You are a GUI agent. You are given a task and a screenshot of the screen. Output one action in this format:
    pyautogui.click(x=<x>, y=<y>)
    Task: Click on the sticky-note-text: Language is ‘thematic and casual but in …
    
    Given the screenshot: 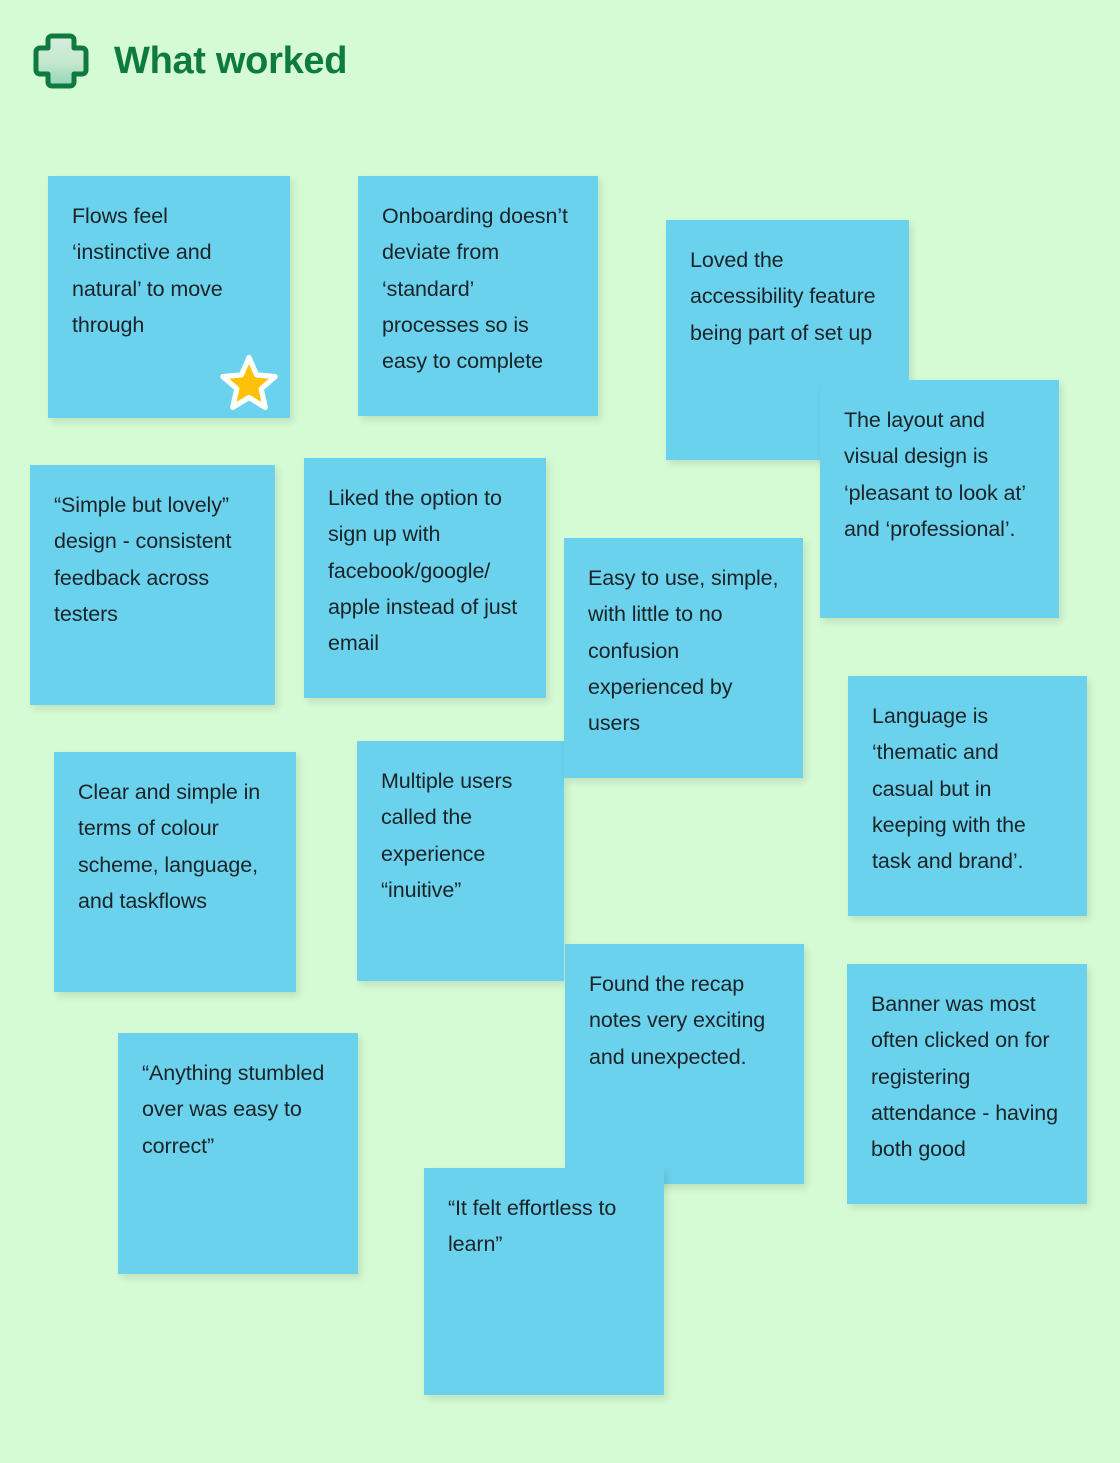 What is the action you would take?
    pyautogui.click(x=949, y=789)
    